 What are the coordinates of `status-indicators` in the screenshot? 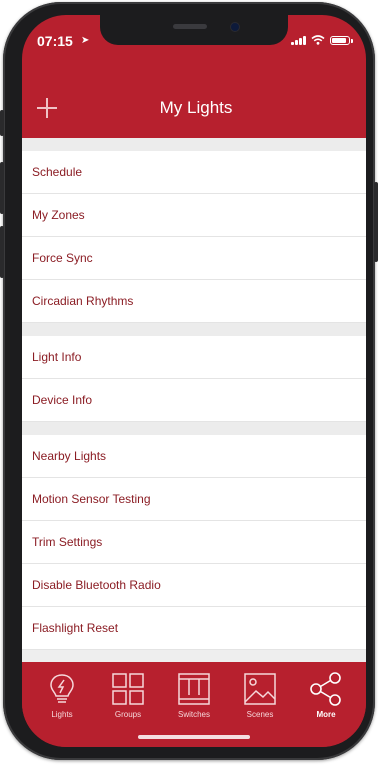 It's located at (322, 40).